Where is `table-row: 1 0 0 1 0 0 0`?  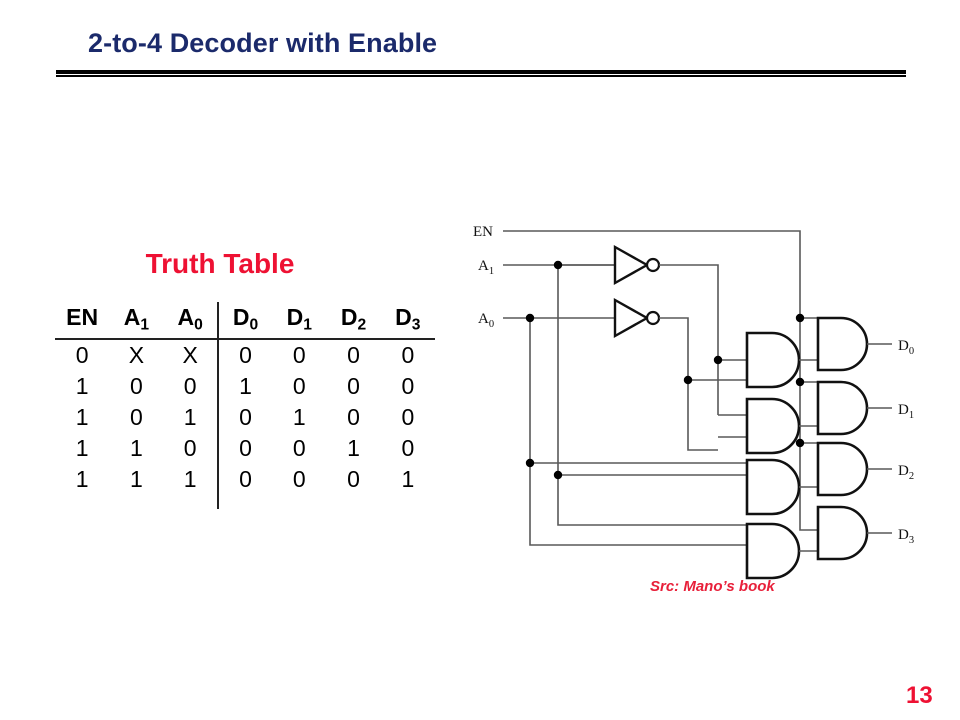 table-row: 1 0 0 1 0 0 0 is located at coordinates (245, 386).